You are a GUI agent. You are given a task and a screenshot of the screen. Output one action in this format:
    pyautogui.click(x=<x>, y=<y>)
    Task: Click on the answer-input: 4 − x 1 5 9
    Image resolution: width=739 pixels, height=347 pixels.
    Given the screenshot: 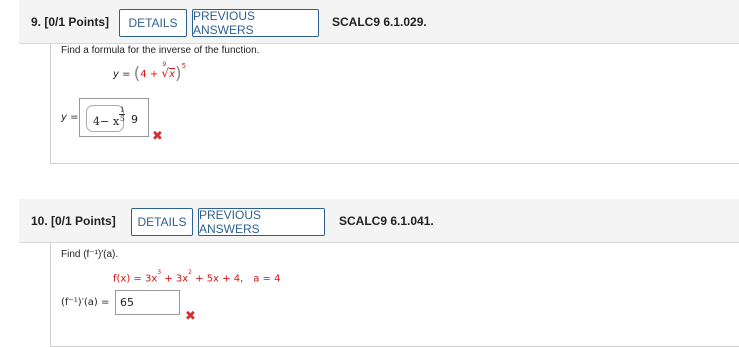 What is the action you would take?
    pyautogui.click(x=114, y=117)
    